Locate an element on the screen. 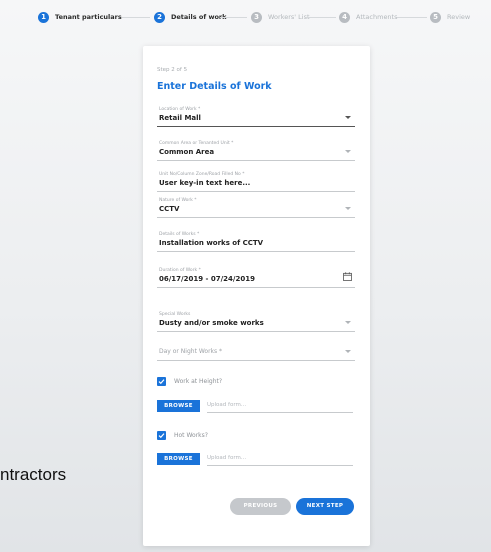 The height and width of the screenshot is (552, 491). step-label: Attachments is located at coordinates (377, 17).